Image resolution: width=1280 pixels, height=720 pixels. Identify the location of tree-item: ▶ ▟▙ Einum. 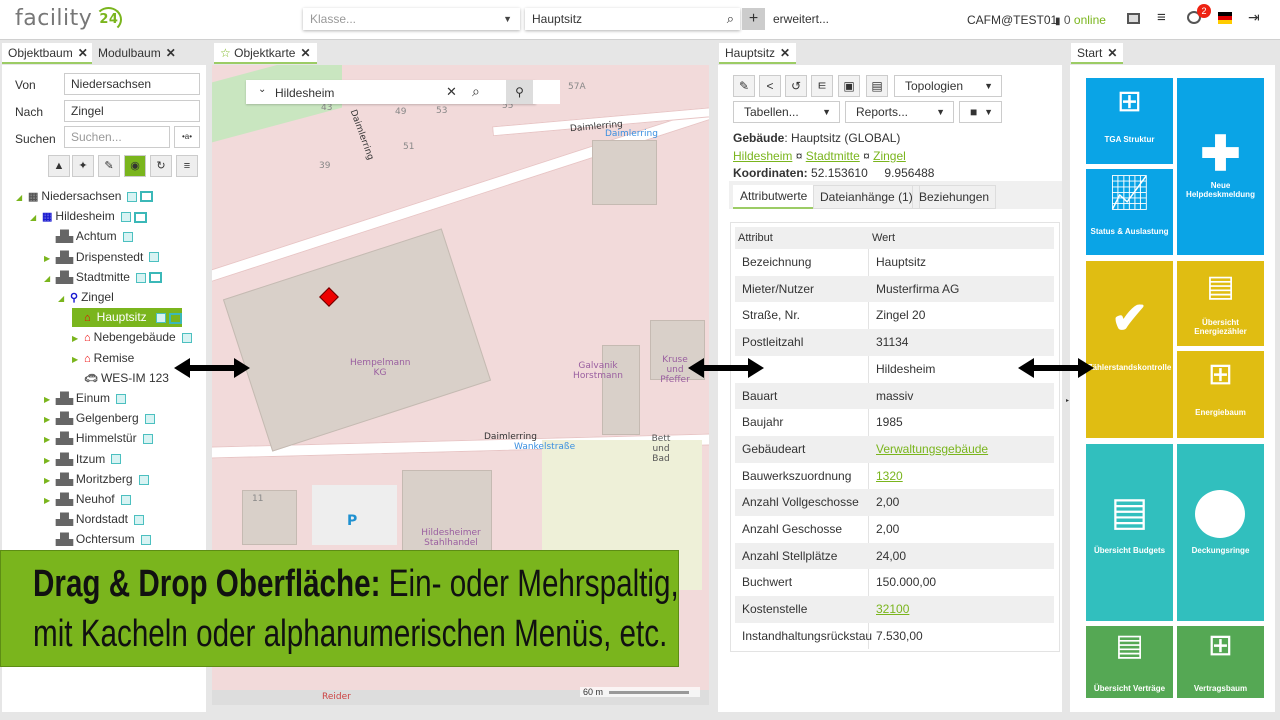
(85, 398).